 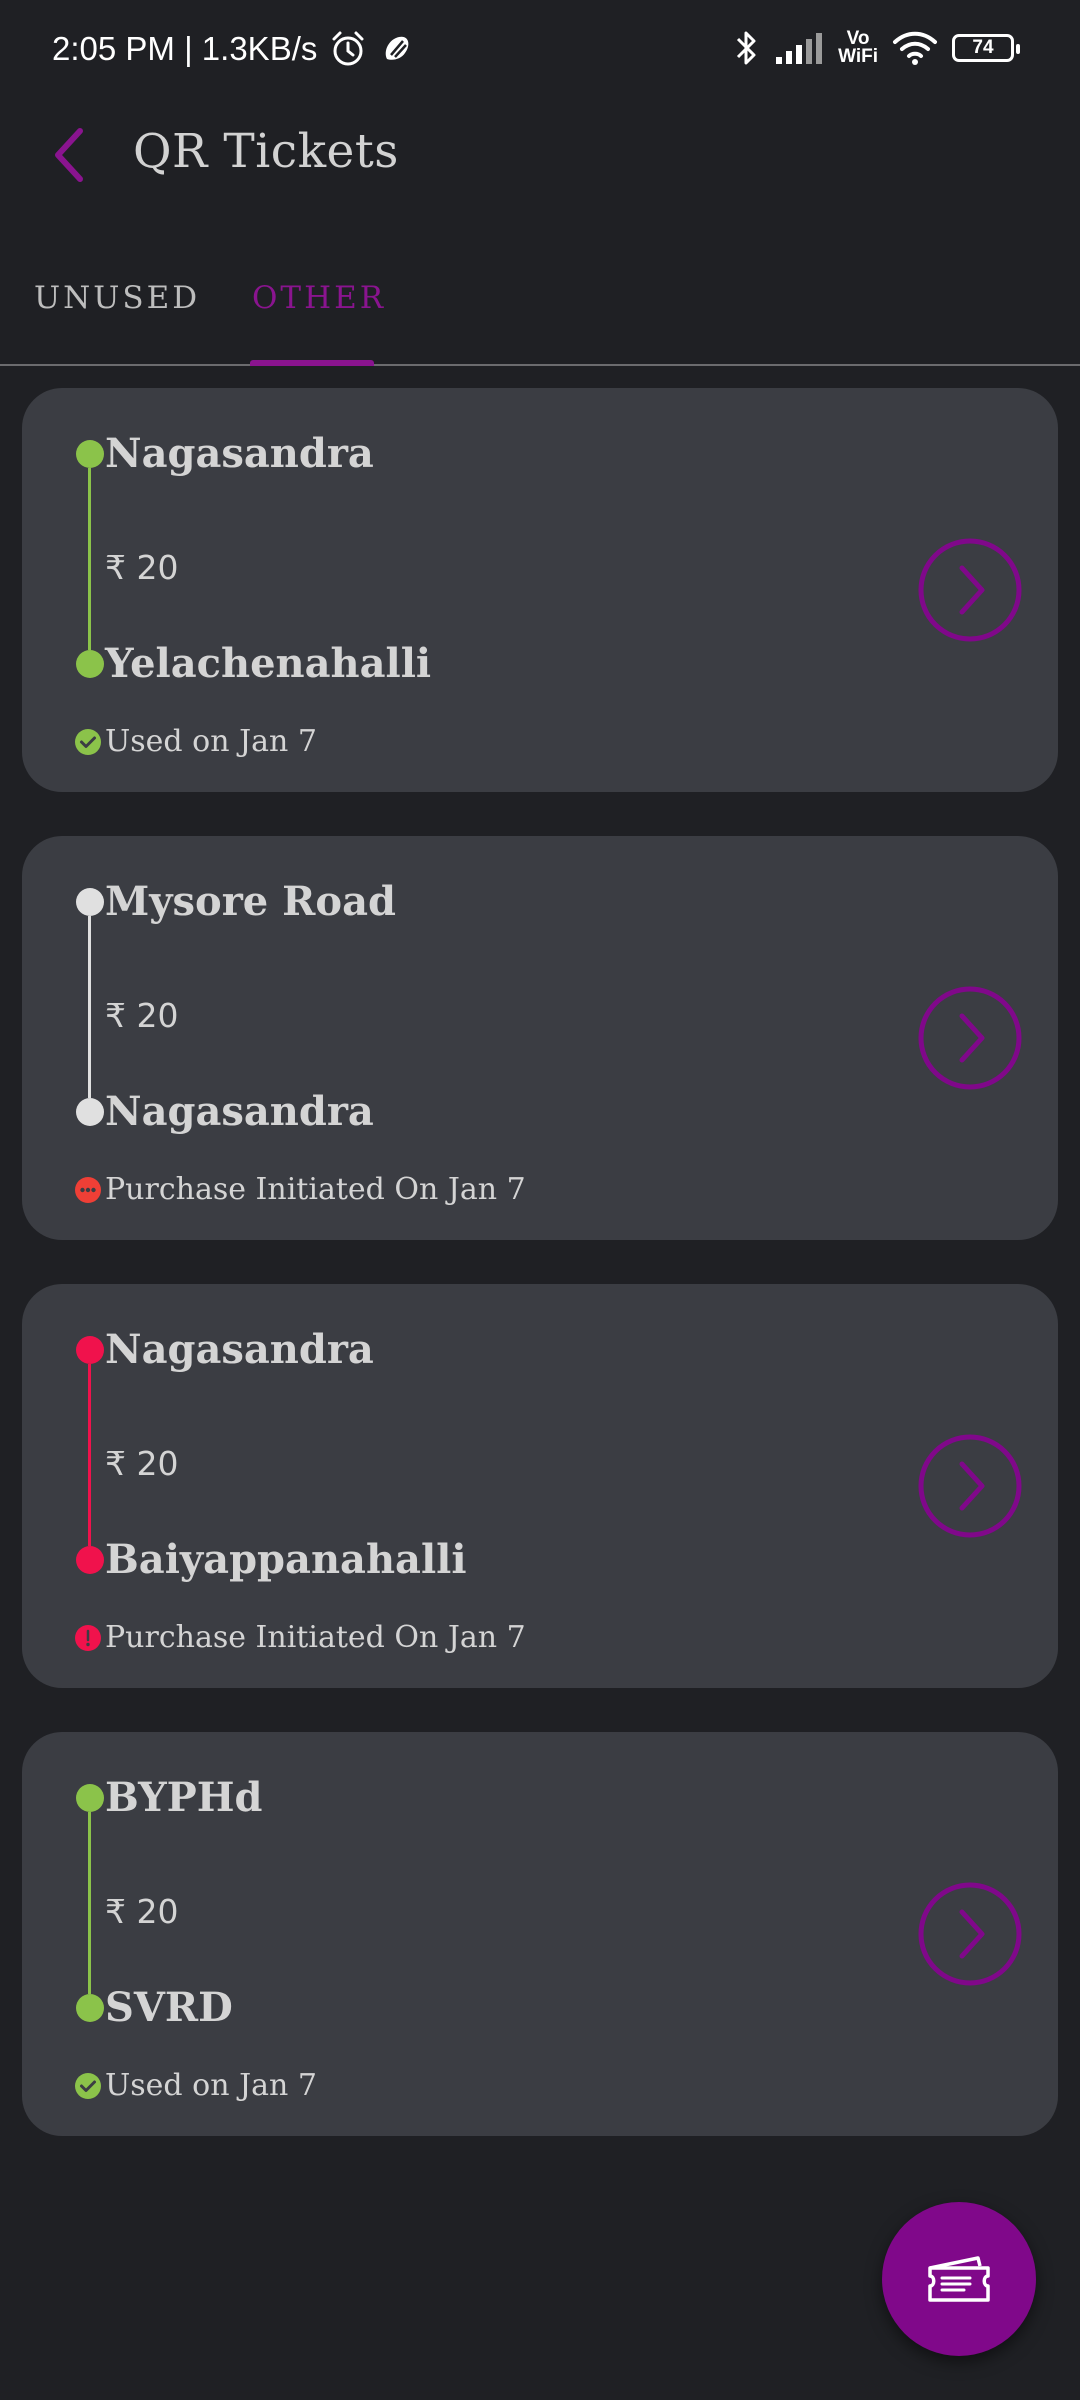 What do you see at coordinates (397, 48) in the screenshot?
I see `app-notification-icon` at bounding box center [397, 48].